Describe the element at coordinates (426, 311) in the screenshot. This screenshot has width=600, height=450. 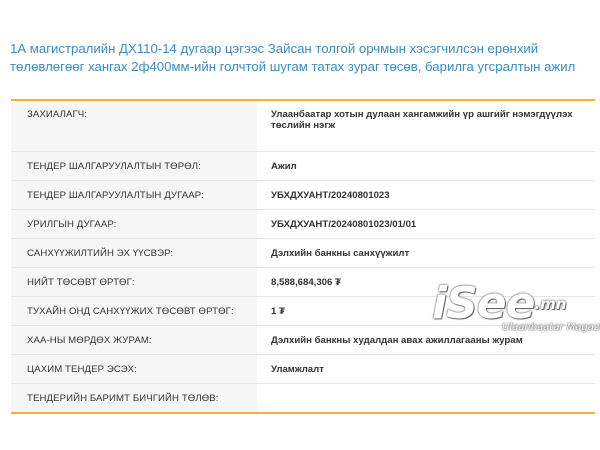
I see `row-value: 1 ₮` at that location.